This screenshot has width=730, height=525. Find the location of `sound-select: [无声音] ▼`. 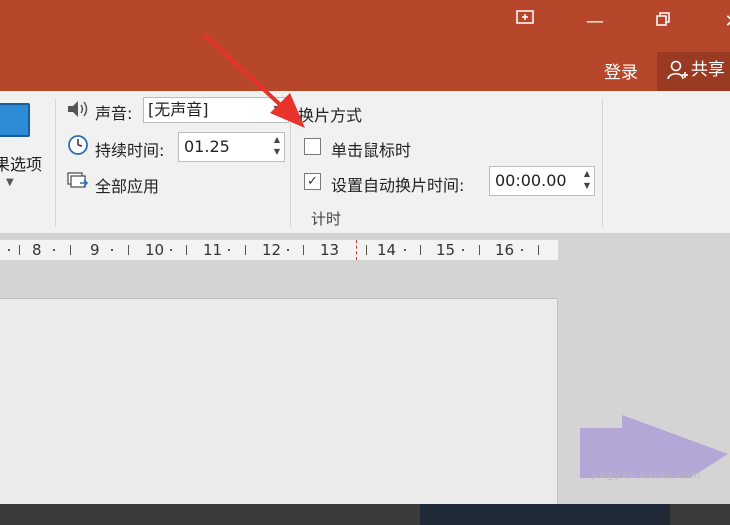

sound-select: [无声音] ▼ is located at coordinates (216, 110).